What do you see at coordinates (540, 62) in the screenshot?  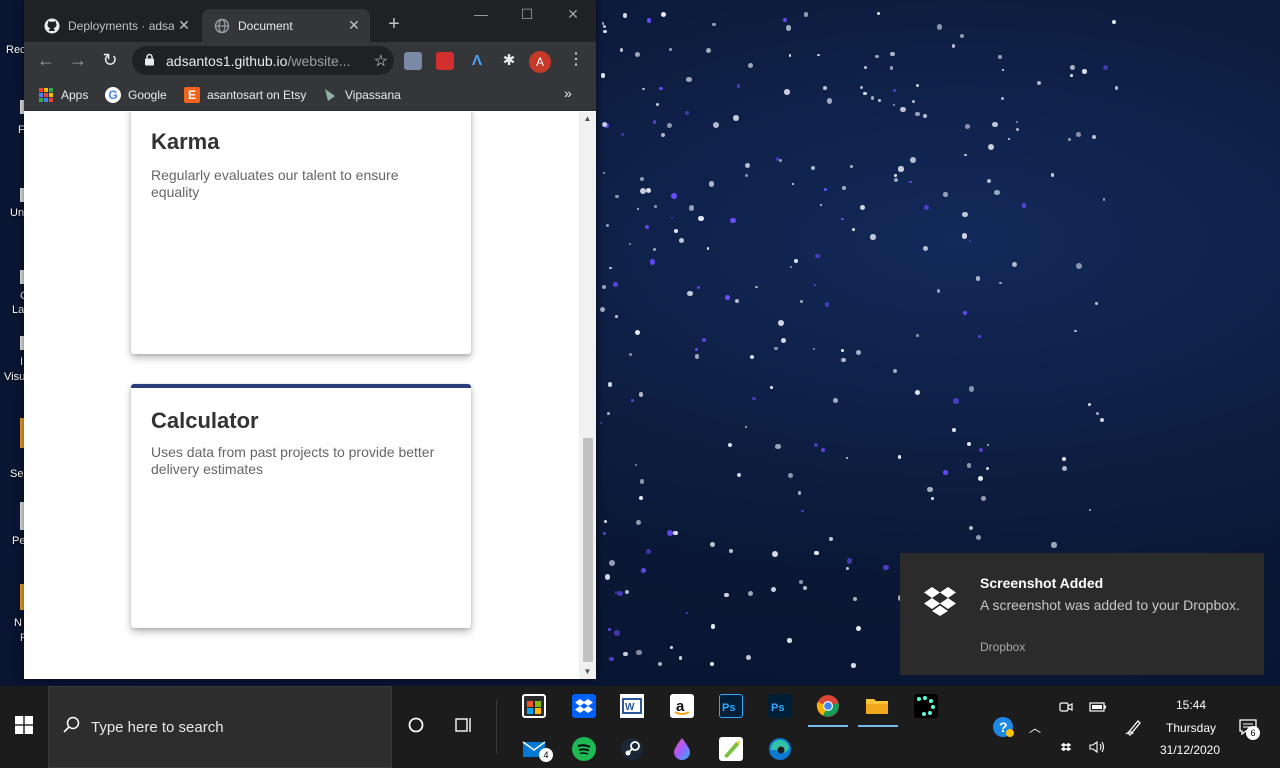 I see `profile-avatar: A` at bounding box center [540, 62].